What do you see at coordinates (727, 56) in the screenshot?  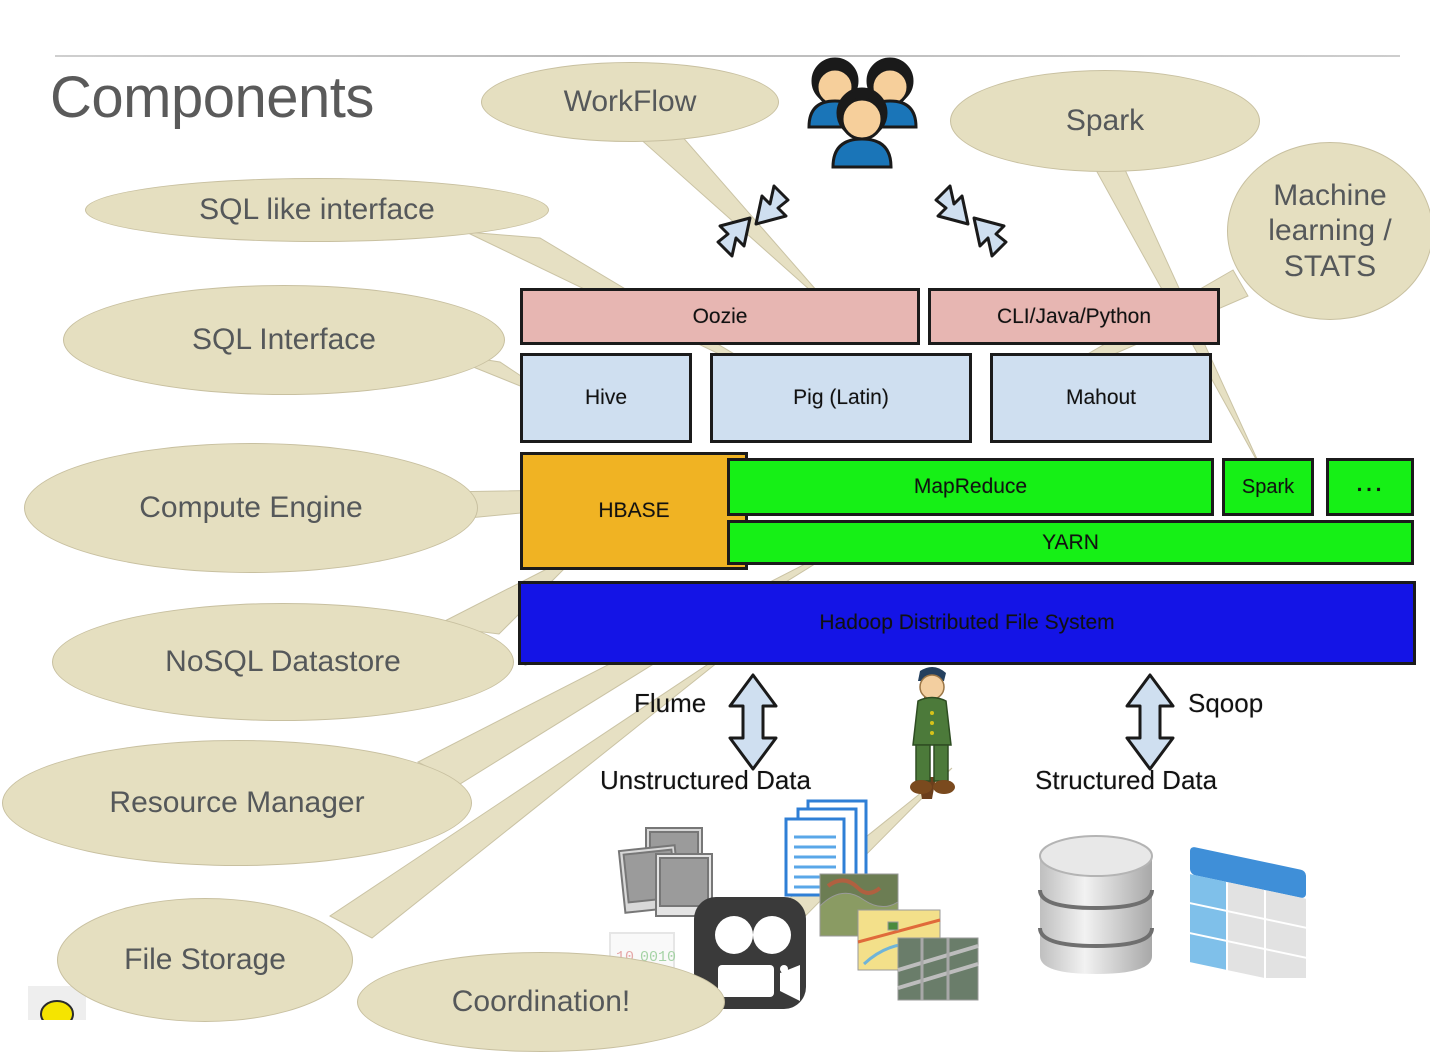 I see `title-divider` at bounding box center [727, 56].